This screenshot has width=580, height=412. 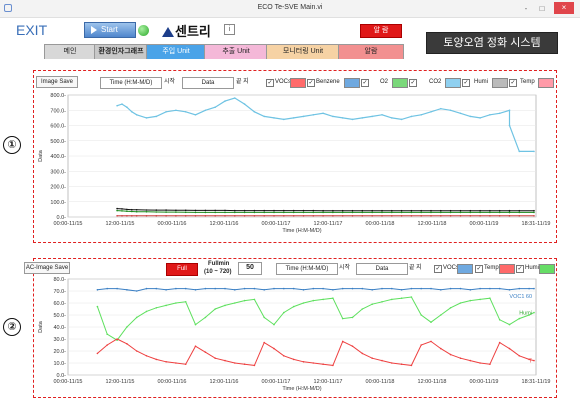 What do you see at coordinates (301, 389) in the screenshot?
I see `x-axis-label: Time (H:M-M/D)` at bounding box center [301, 389].